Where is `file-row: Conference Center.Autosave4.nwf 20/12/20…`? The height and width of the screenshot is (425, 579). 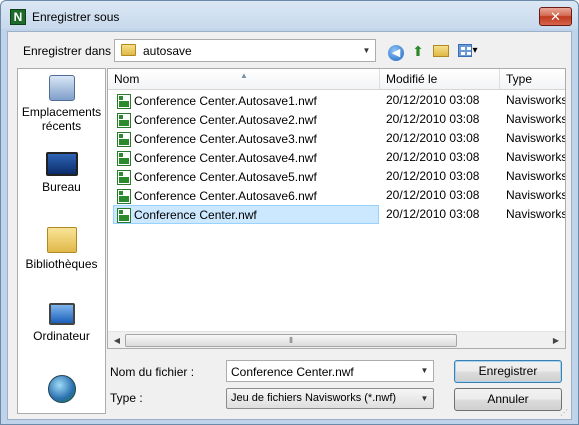 file-row: Conference Center.Autosave4.nwf 20/12/20… is located at coordinates (337, 157).